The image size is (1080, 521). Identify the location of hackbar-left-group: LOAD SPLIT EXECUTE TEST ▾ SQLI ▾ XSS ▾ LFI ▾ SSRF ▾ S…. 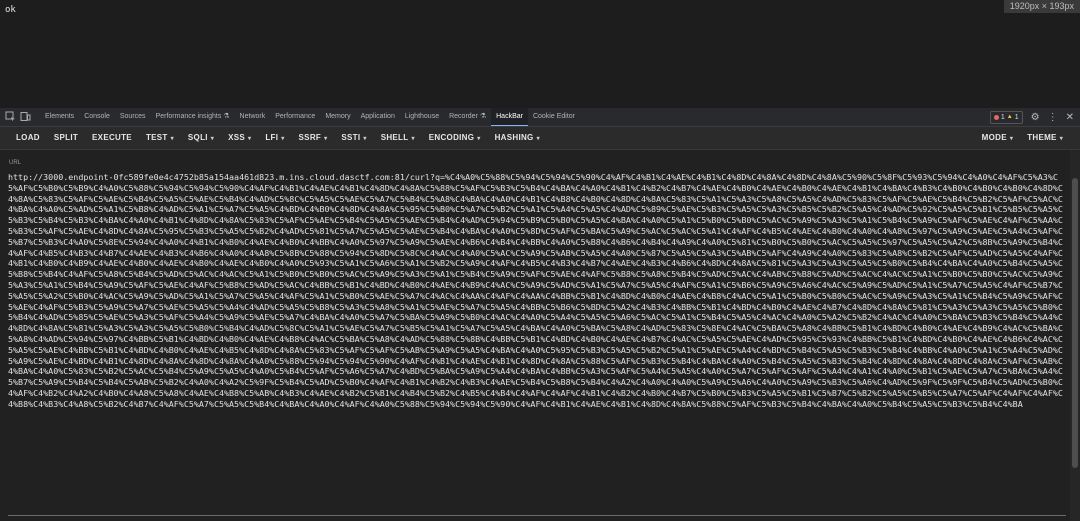
(278, 138).